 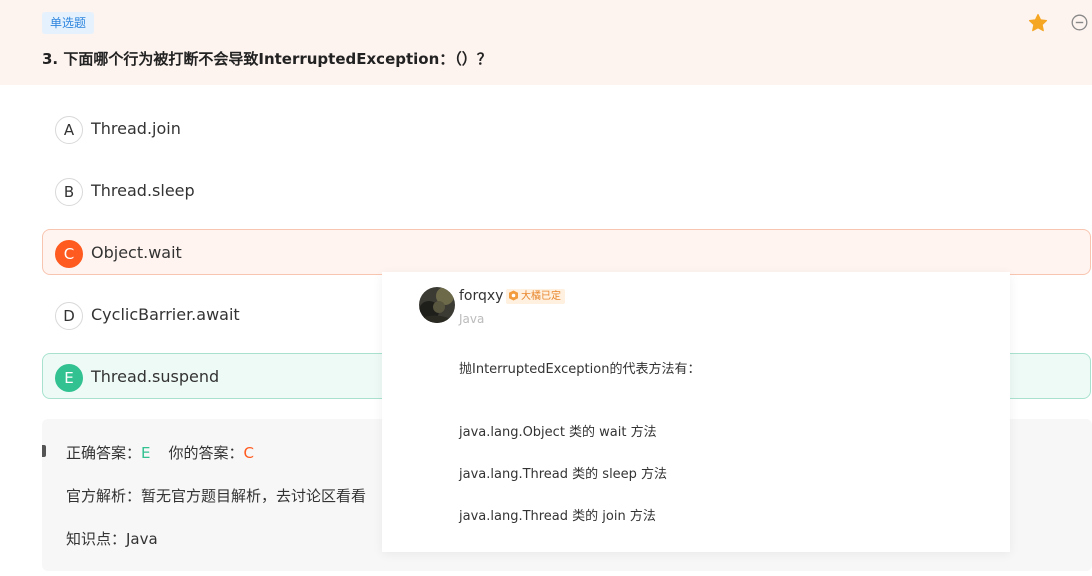 I want to click on user-subtitle: Java, so click(x=472, y=319).